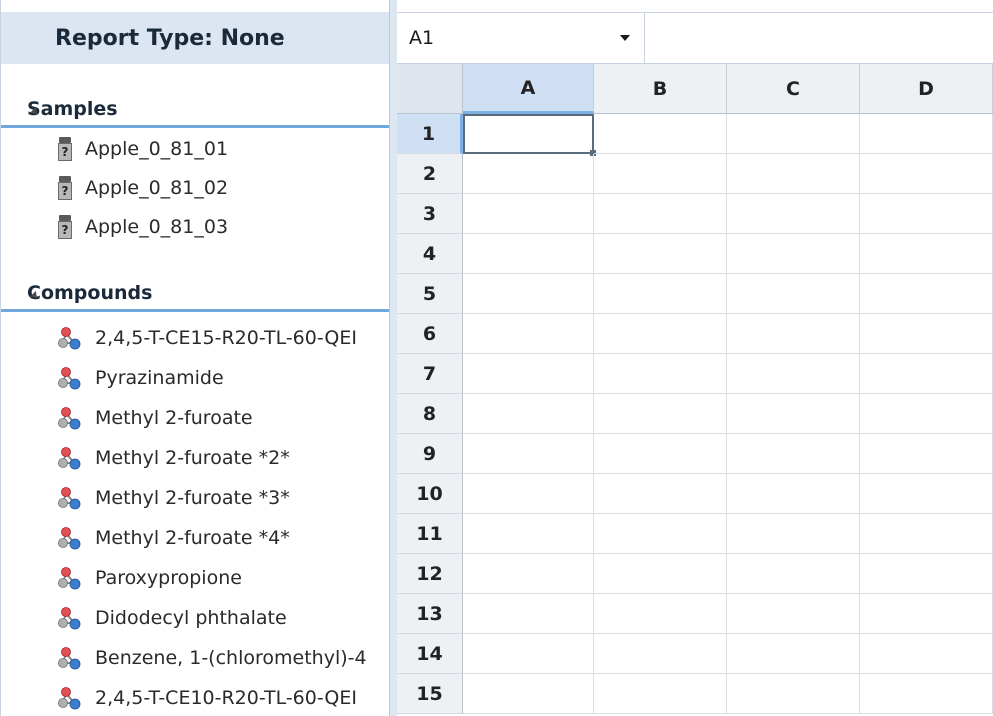 The width and height of the screenshot is (993, 716). Describe the element at coordinates (793, 334) in the screenshot. I see `cell-c6` at that location.